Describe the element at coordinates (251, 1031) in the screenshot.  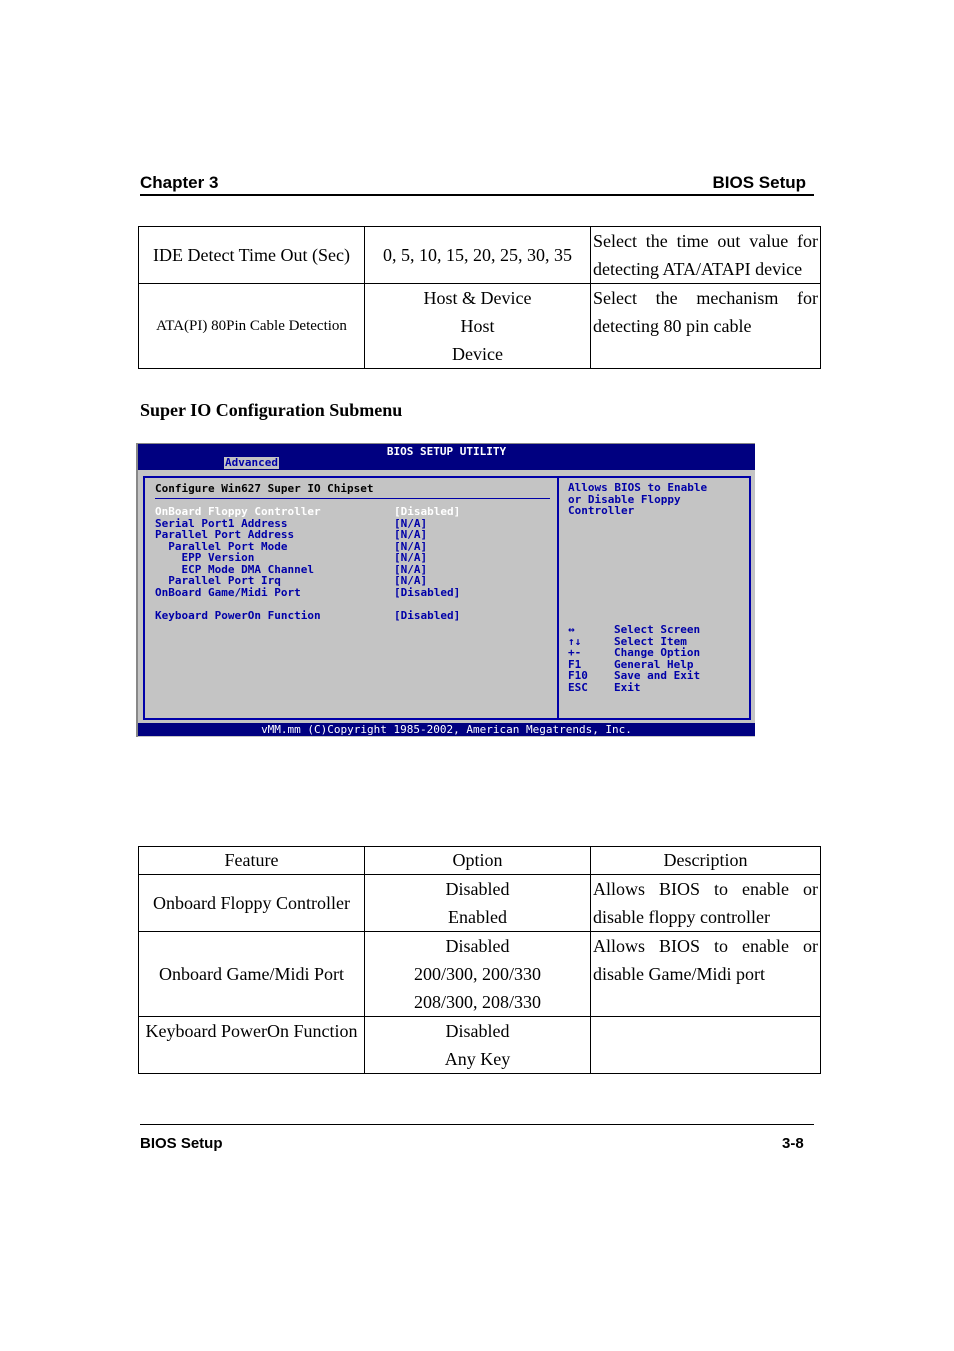
I see `feature-text: Keyboard PowerOn Function` at that location.